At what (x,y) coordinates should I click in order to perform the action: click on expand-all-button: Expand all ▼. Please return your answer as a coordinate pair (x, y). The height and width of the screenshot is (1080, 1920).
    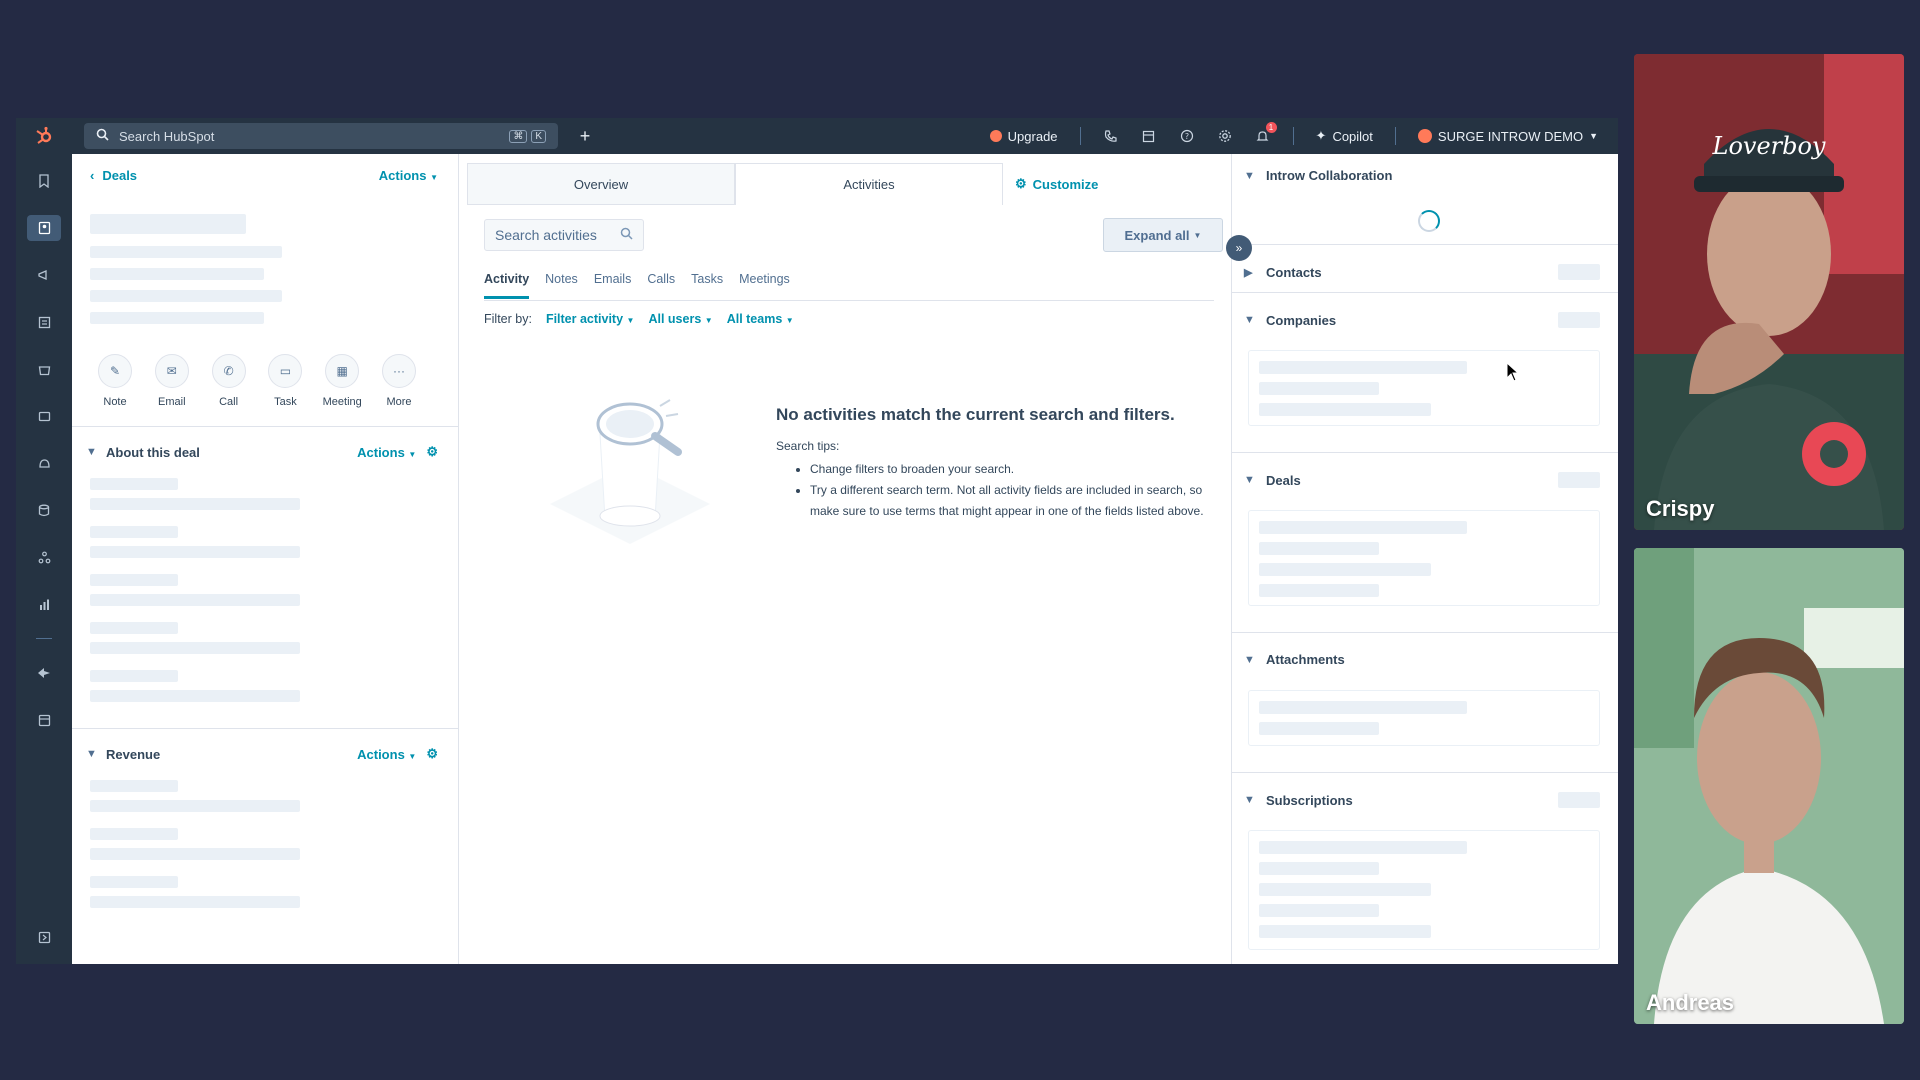
    Looking at the image, I should click on (1163, 235).